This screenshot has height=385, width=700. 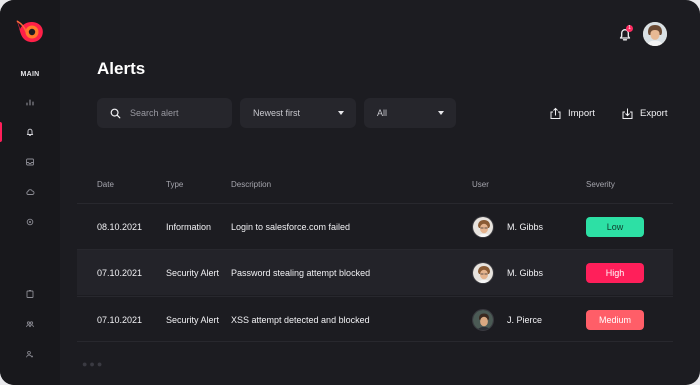 What do you see at coordinates (189, 227) in the screenshot?
I see `row-type: Information` at bounding box center [189, 227].